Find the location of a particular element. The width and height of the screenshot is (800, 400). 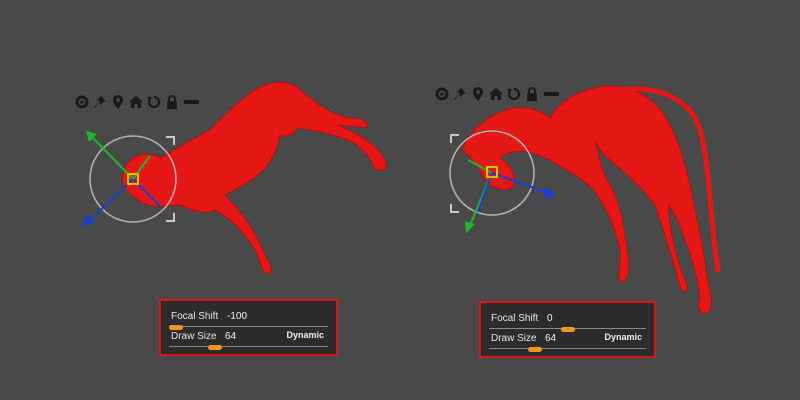

brush-settings-panel-right: Focal Shift 0 Draw Size 64 Dynamic is located at coordinates (567, 329).